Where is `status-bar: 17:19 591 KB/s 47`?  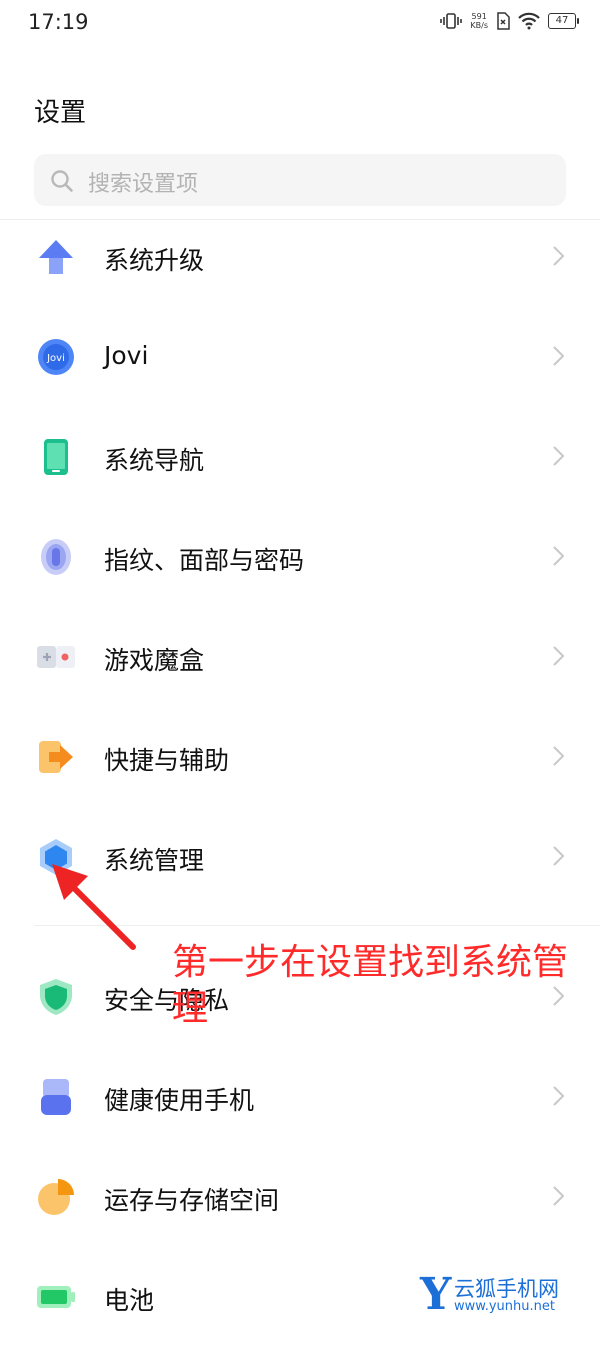 status-bar: 17:19 591 KB/s 47 is located at coordinates (300, 23).